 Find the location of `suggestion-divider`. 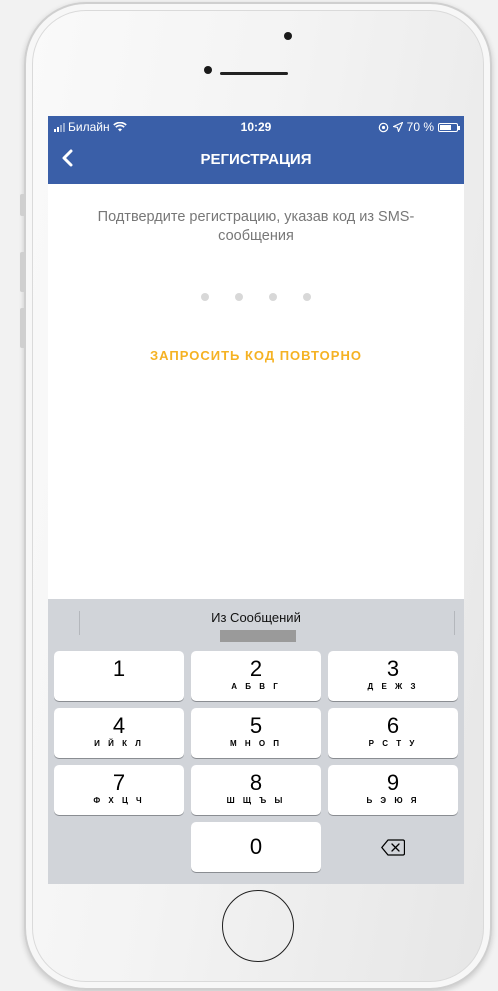

suggestion-divider is located at coordinates (454, 623).